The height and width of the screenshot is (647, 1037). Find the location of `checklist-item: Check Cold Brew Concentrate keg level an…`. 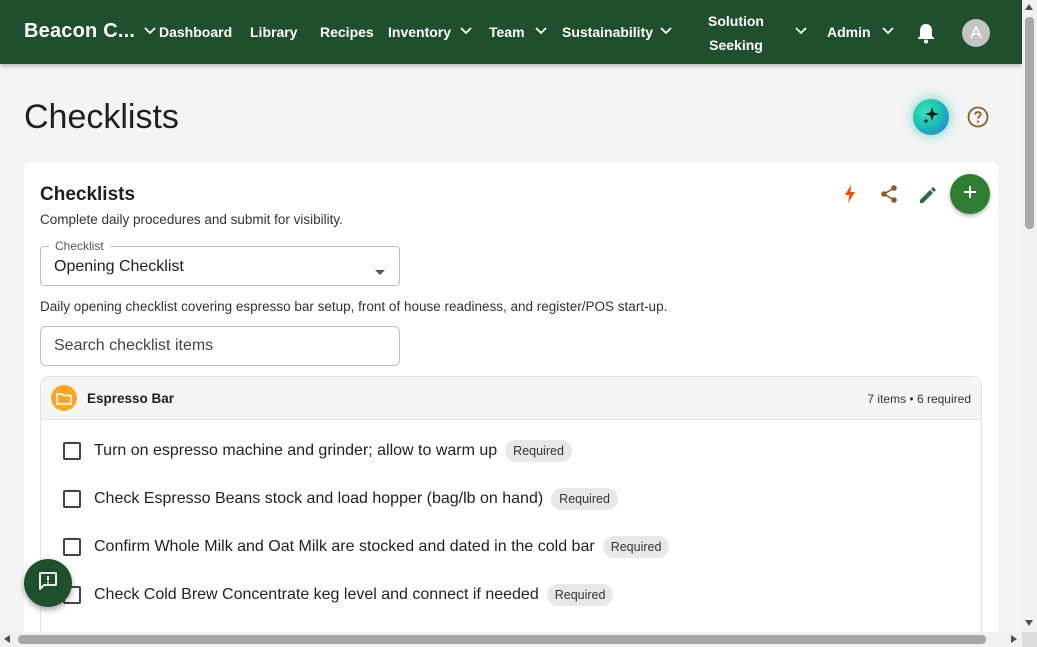

checklist-item: Check Cold Brew Concentrate keg level an… is located at coordinates (338, 595).